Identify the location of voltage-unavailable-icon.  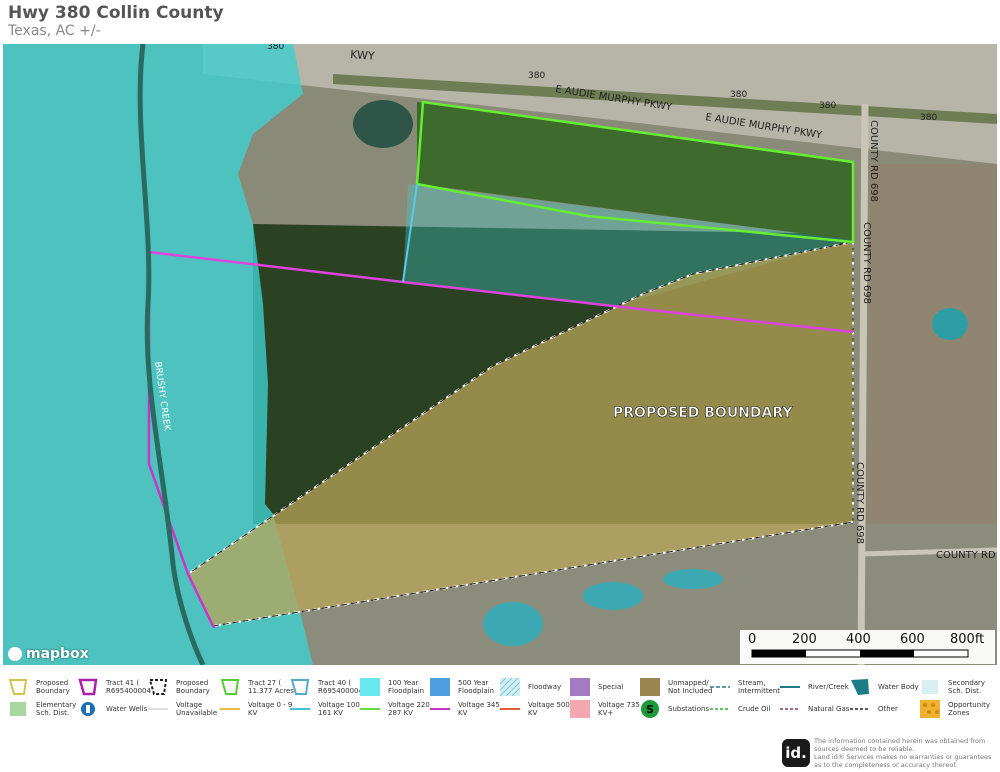
(158, 709).